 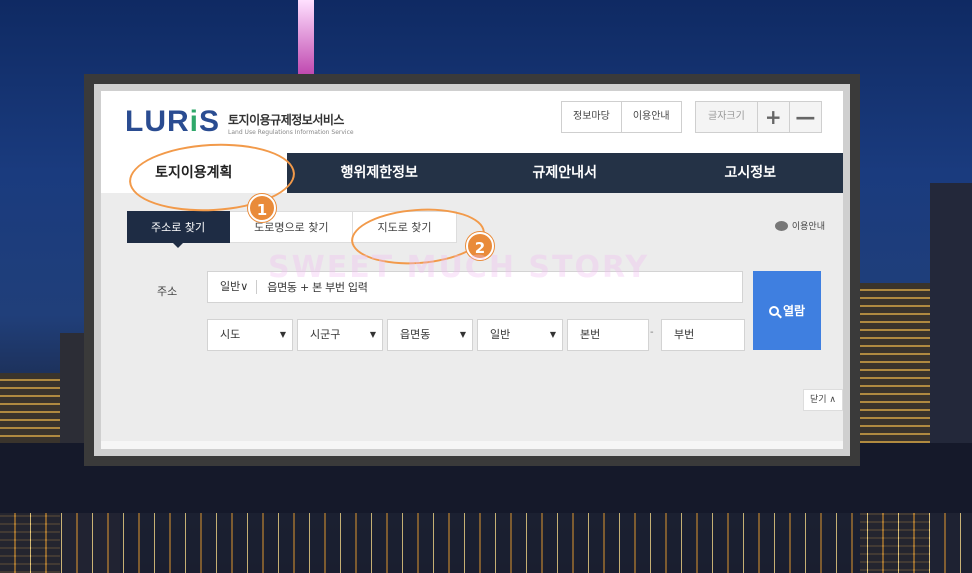 What do you see at coordinates (233, 287) in the screenshot?
I see `address-type-dropdown: 일반∨` at bounding box center [233, 287].